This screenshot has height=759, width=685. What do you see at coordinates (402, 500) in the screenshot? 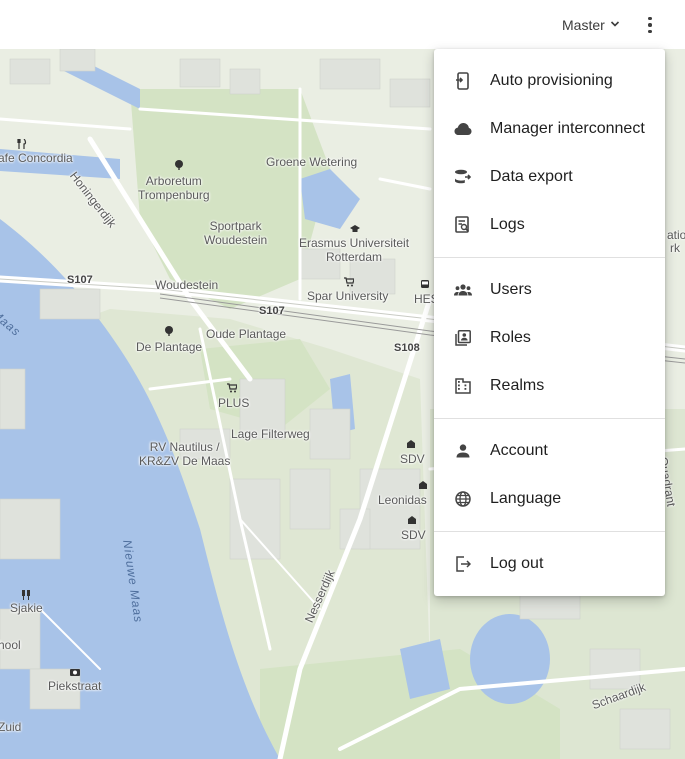
I see `map-label-leonidas: Leonidas` at bounding box center [402, 500].